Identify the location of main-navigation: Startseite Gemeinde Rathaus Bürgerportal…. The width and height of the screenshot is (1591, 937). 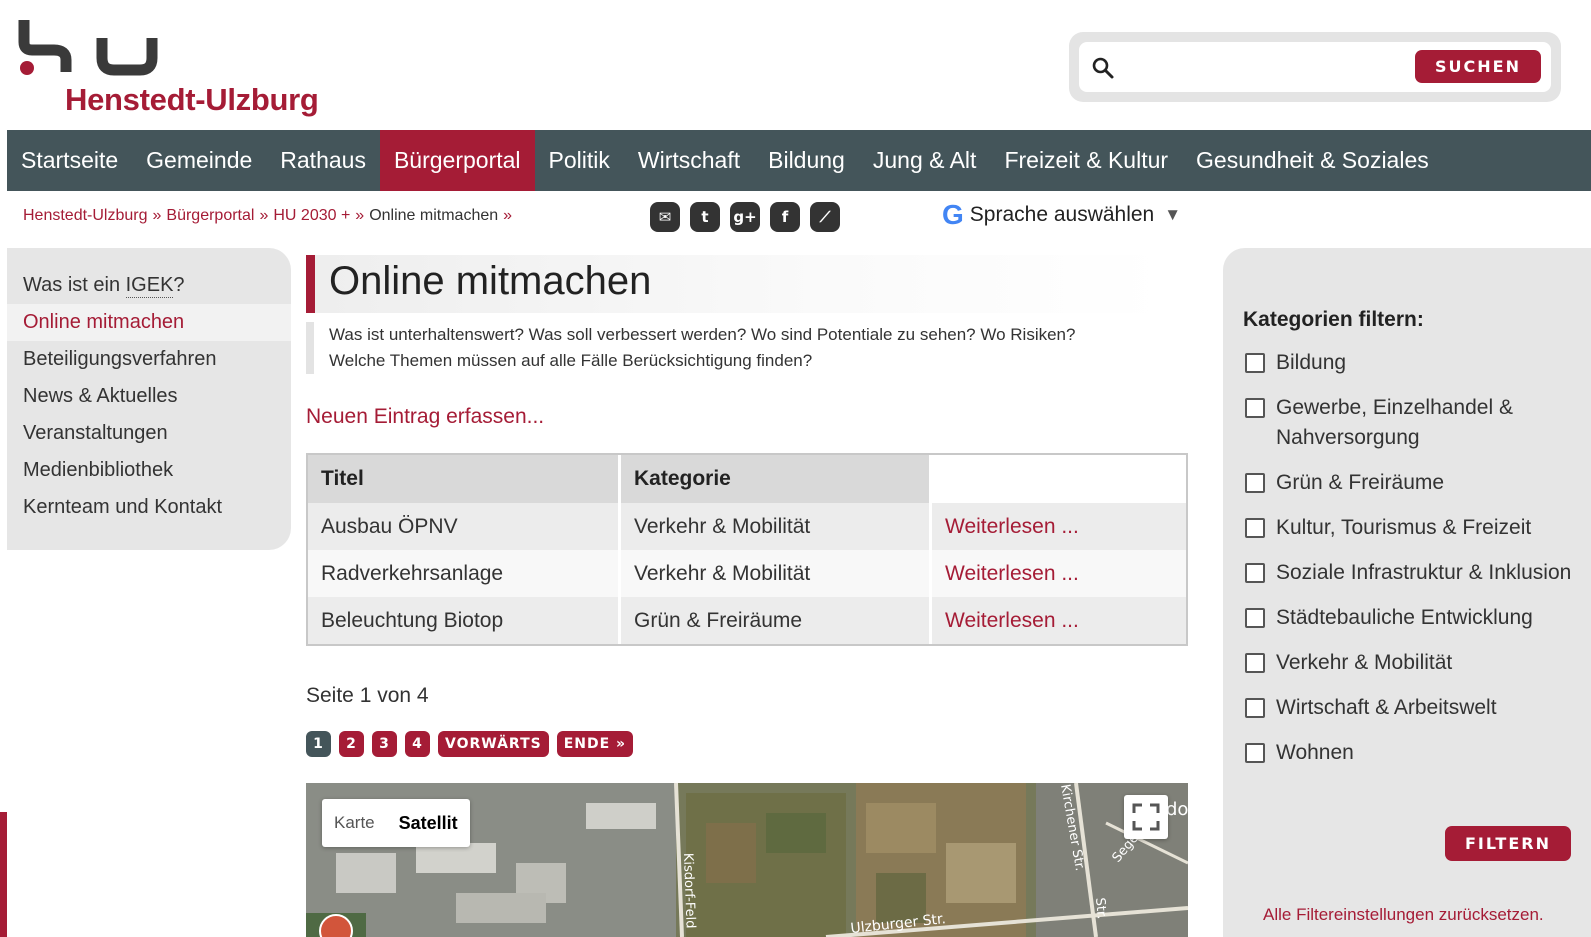
(799, 160).